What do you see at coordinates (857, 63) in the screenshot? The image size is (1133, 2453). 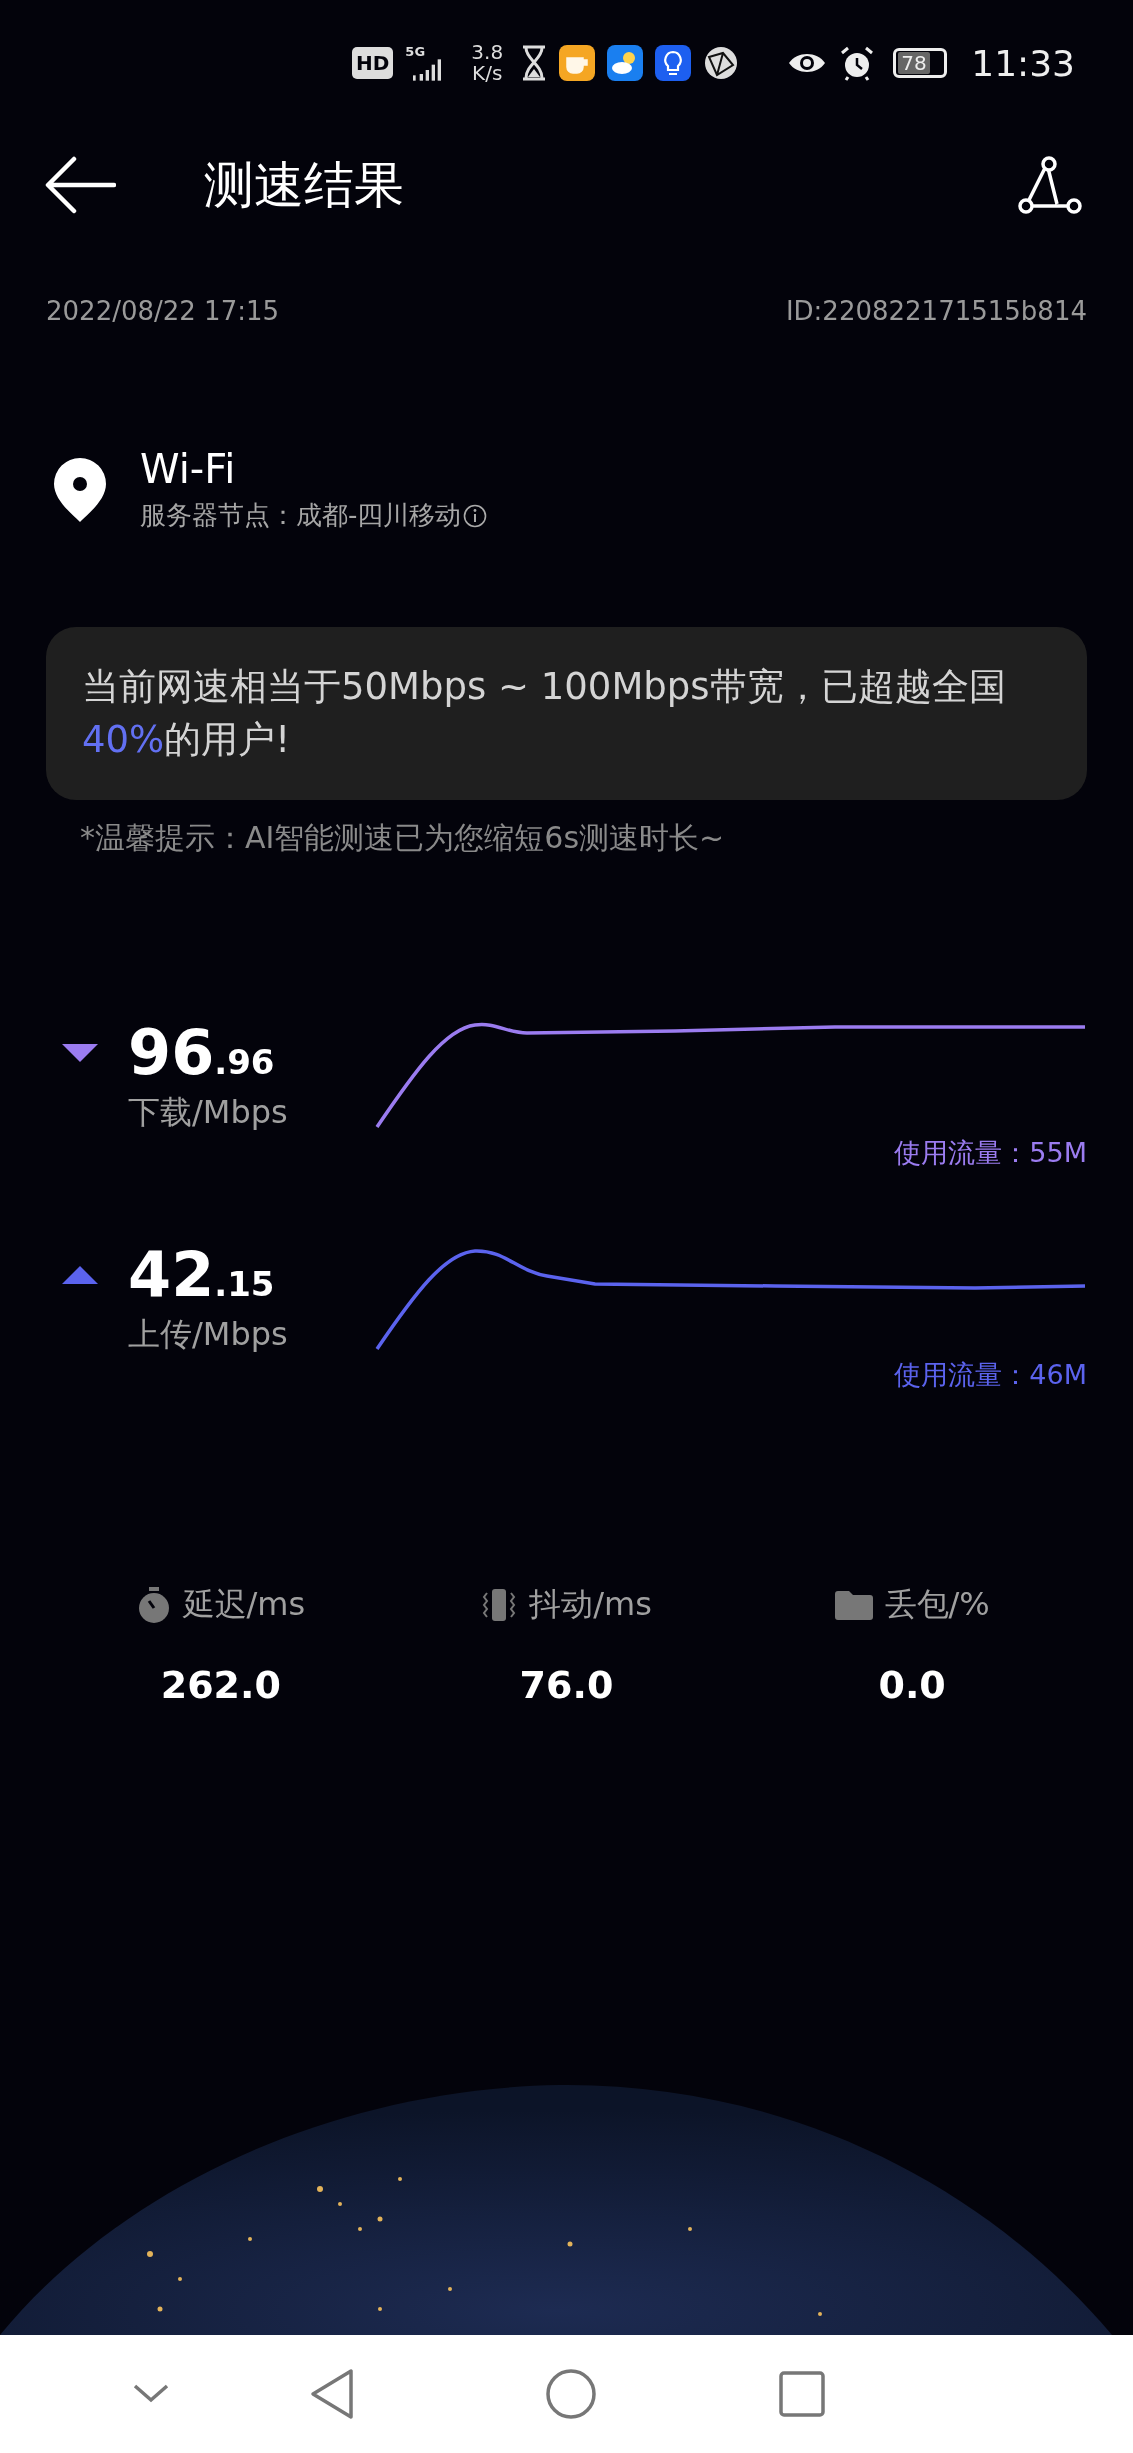 I see `alarm-clock-icon` at bounding box center [857, 63].